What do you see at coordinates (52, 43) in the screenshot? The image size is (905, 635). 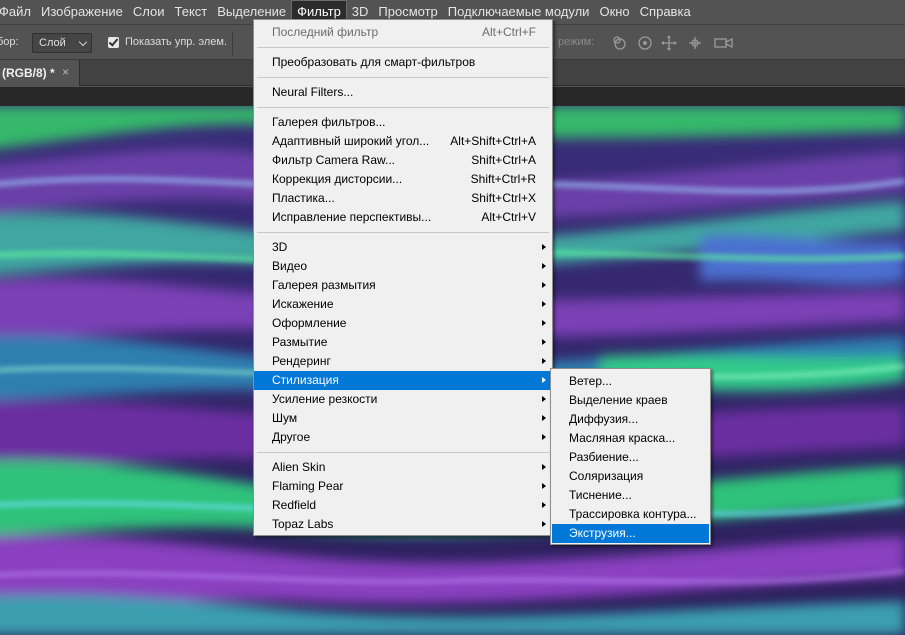 I see `sample-select-value: Слой` at bounding box center [52, 43].